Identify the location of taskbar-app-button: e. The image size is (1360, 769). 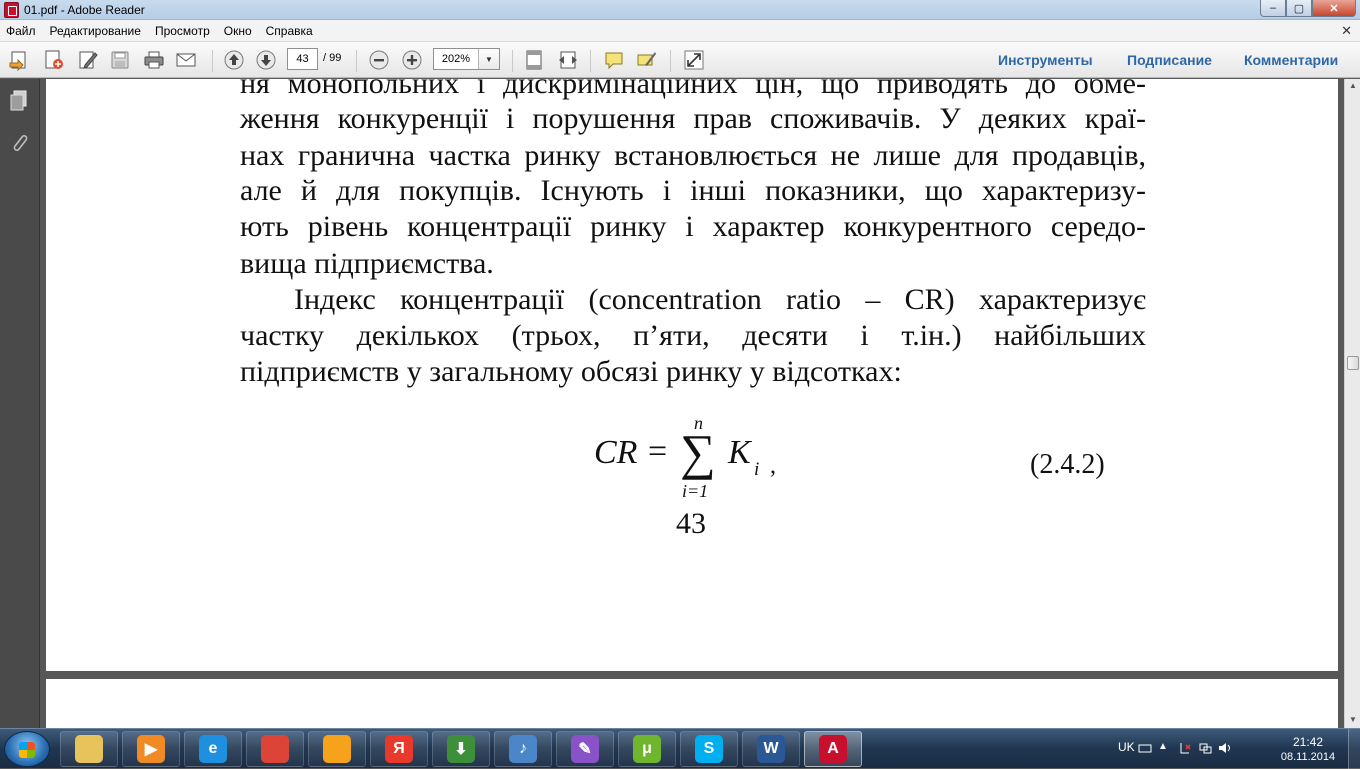
(213, 749).